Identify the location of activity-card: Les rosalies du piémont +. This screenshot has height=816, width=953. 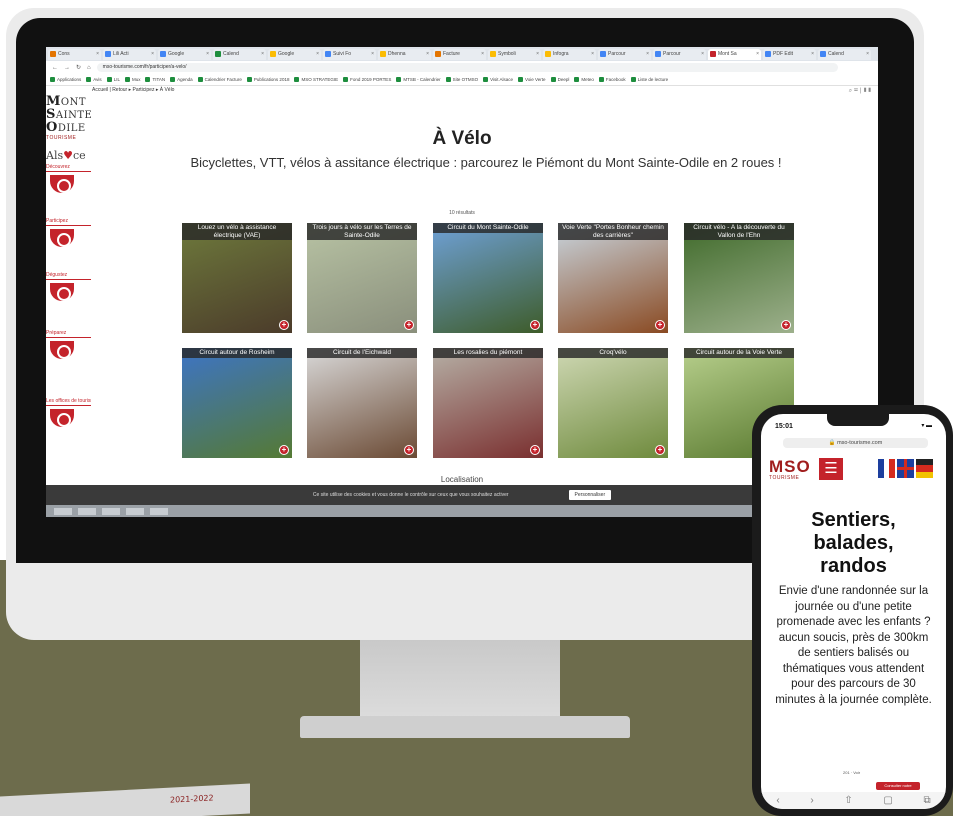
(488, 403).